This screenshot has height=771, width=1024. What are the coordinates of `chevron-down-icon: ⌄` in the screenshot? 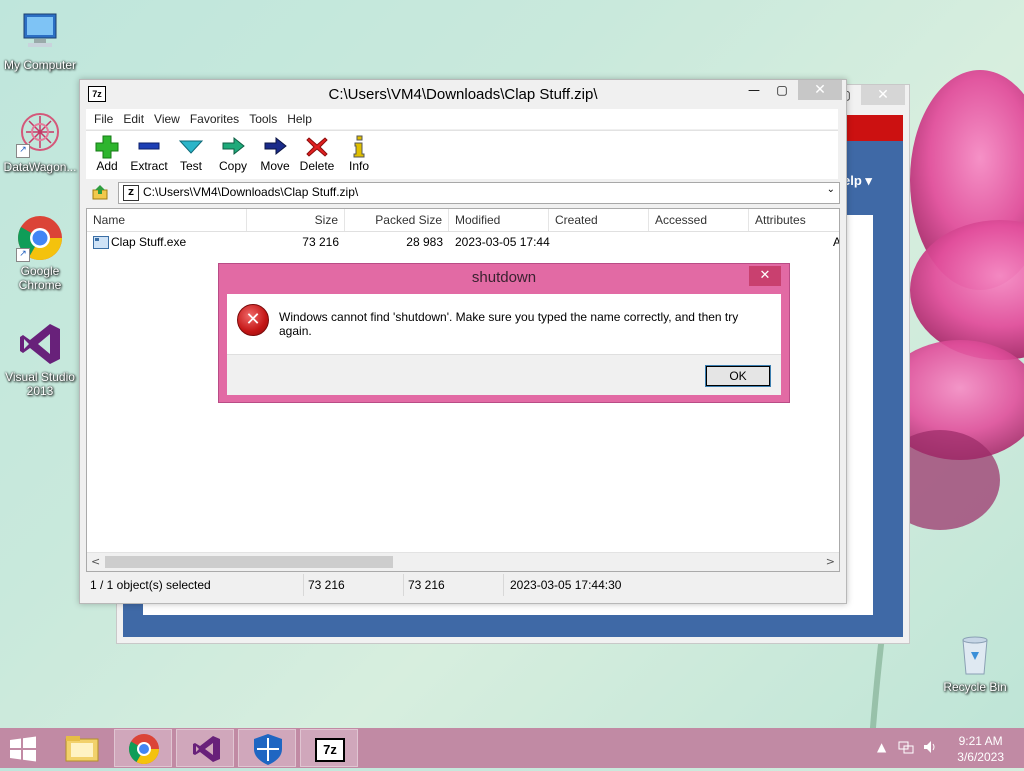 It's located at (831, 189).